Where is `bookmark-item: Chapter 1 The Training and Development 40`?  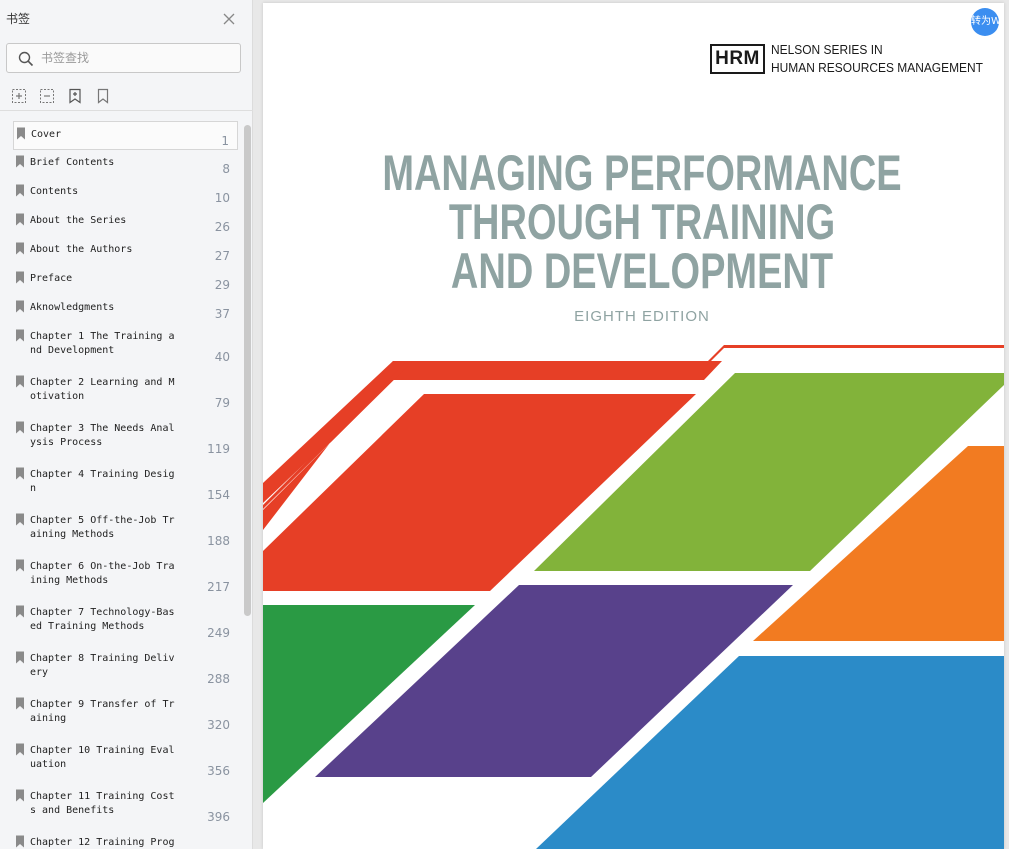 bookmark-item: Chapter 1 The Training and Development 40 is located at coordinates (125, 347).